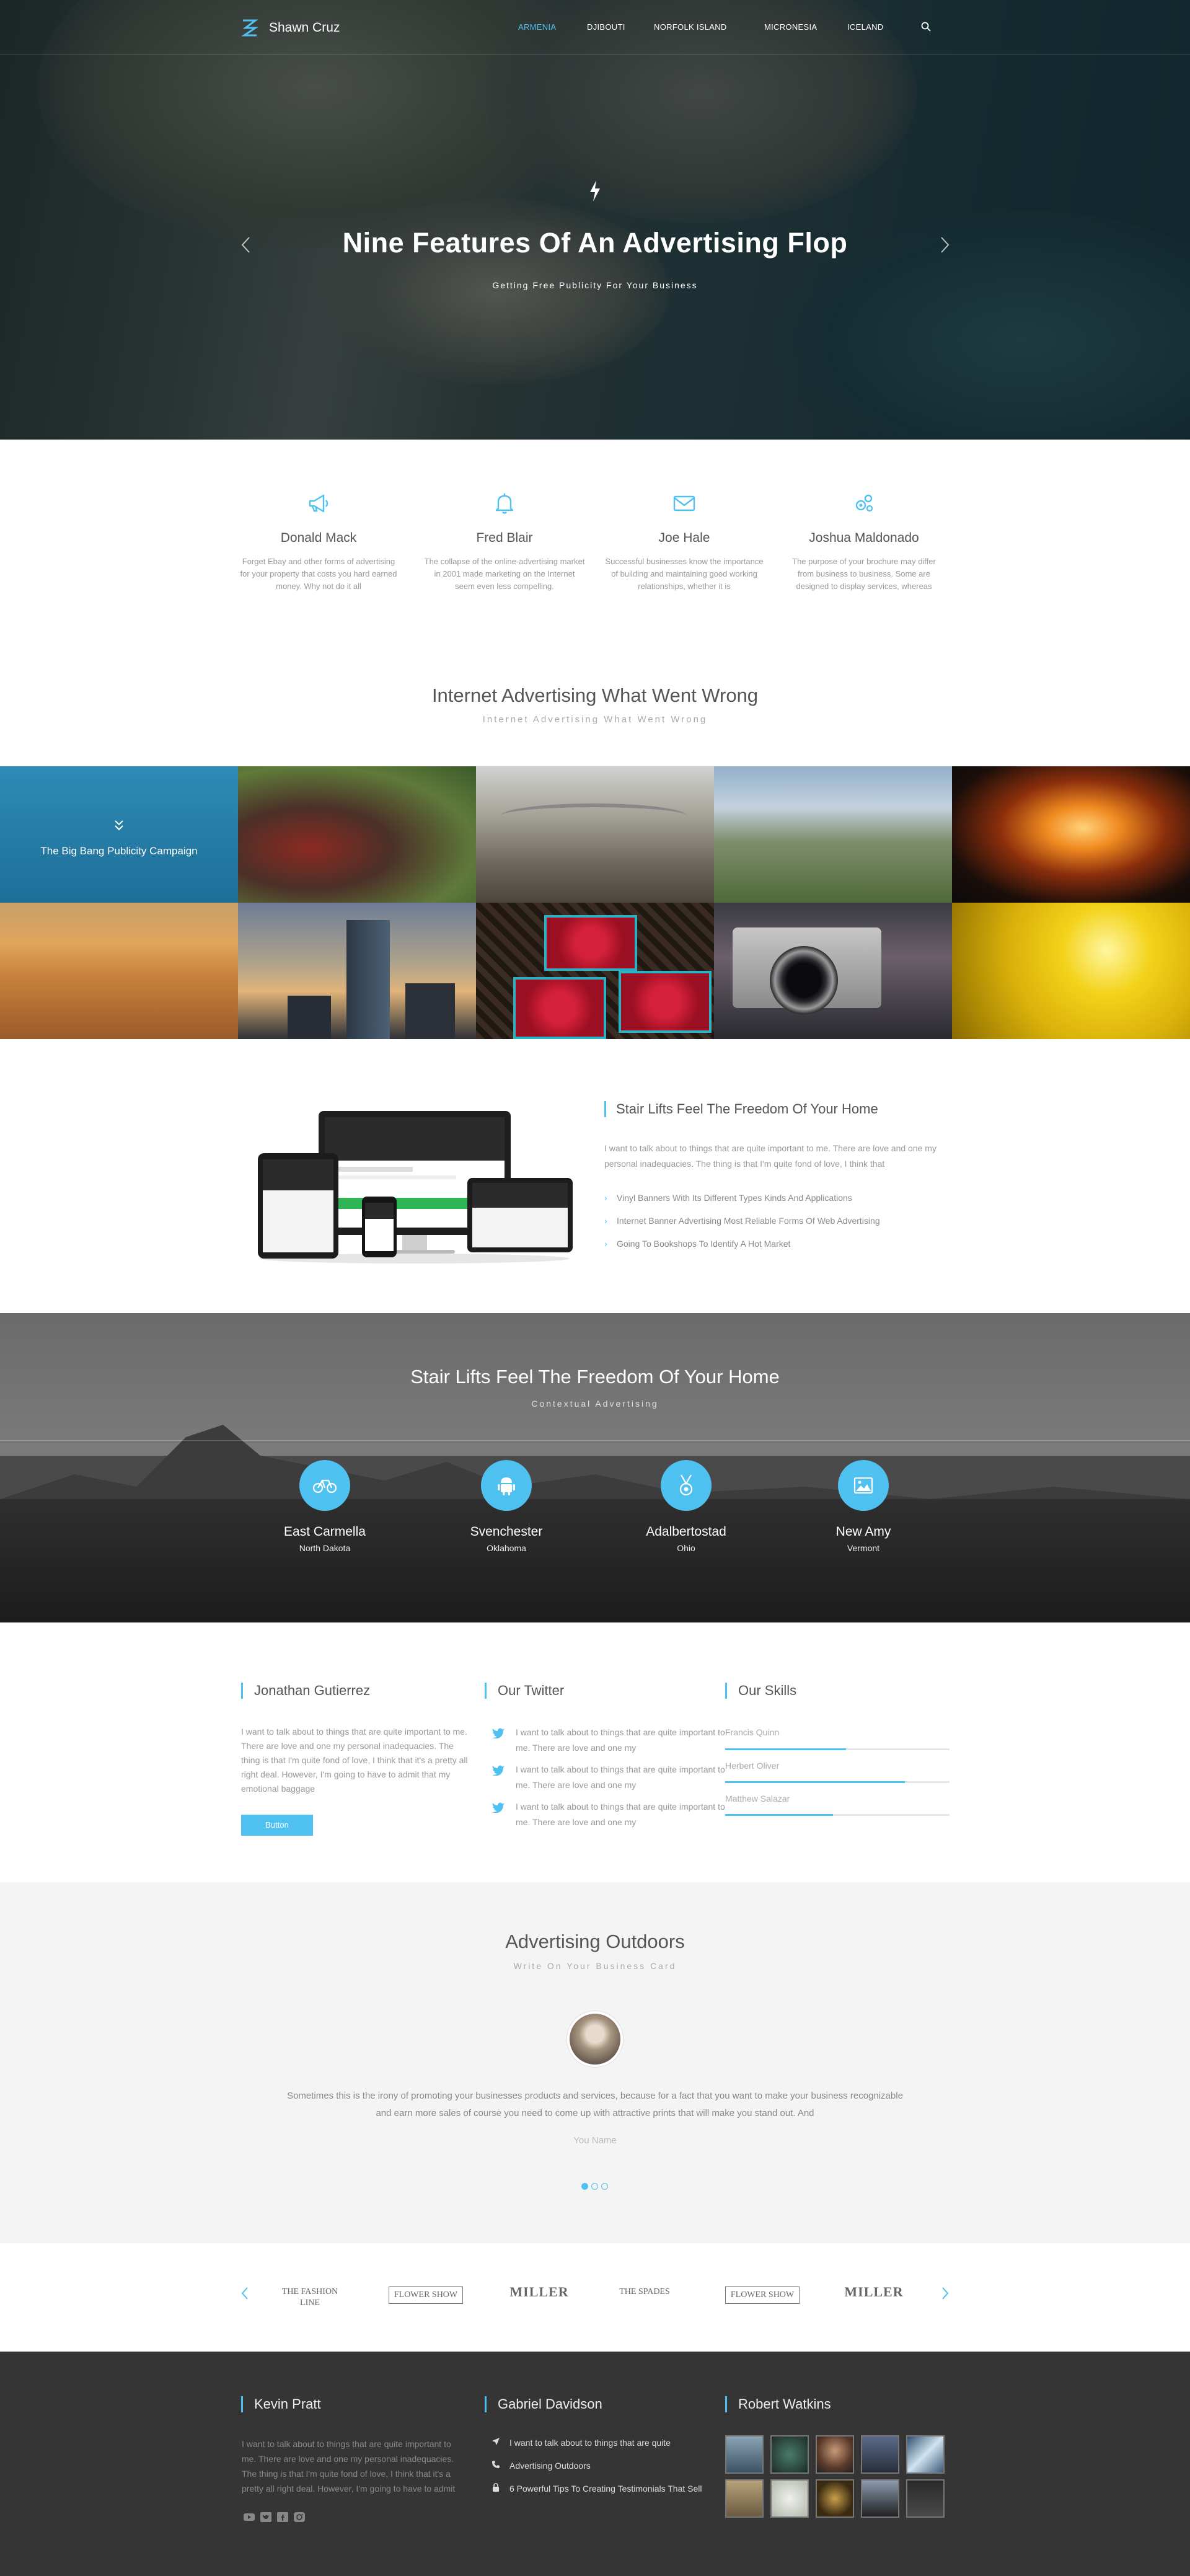 This screenshot has height=2576, width=1190. I want to click on twitter-title: Our Twitter, so click(524, 1691).